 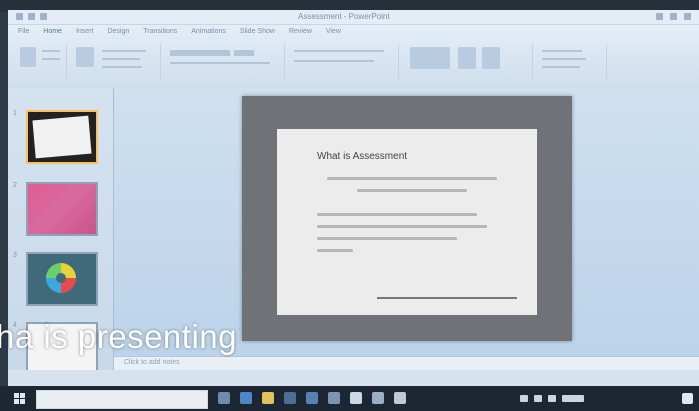 I want to click on presenting-caption: ha is presenting, so click(x=118, y=336).